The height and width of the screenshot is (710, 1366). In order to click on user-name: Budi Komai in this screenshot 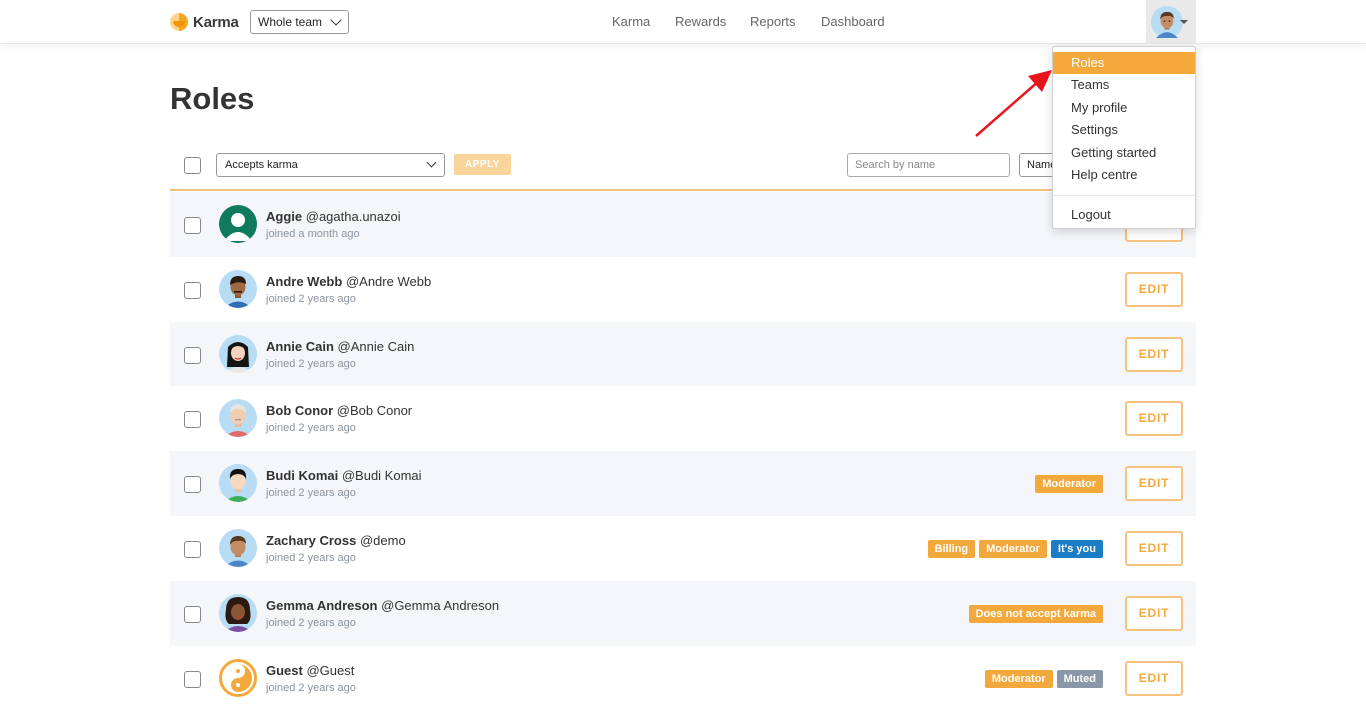, I will do `click(302, 476)`.